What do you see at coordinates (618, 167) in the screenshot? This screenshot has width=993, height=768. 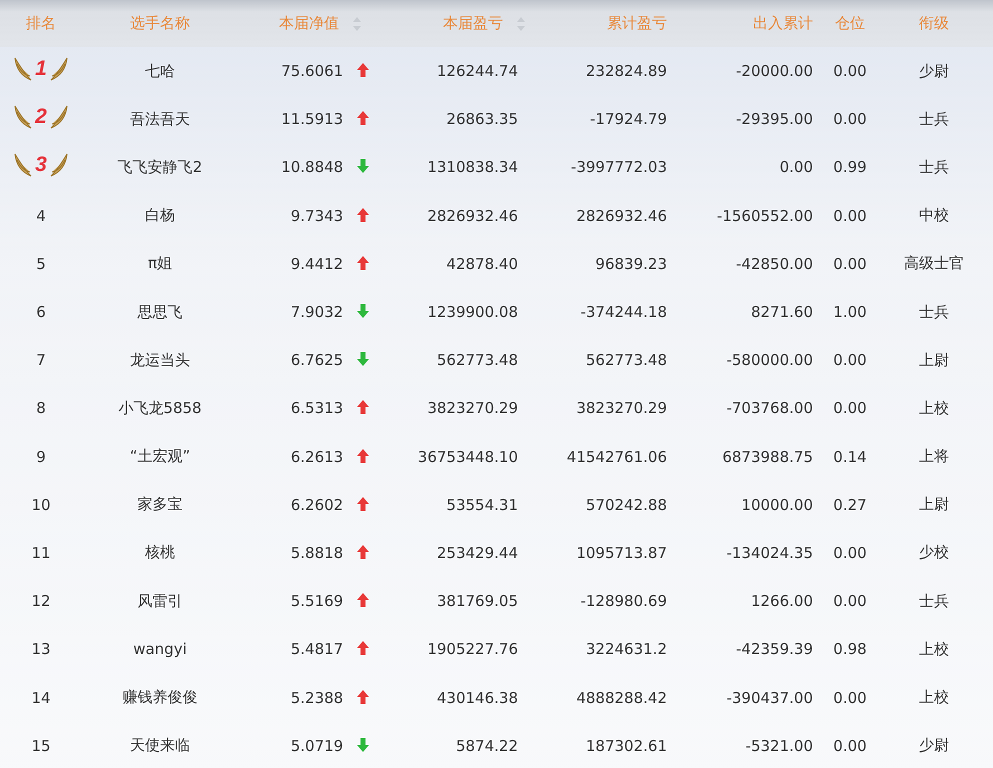 I see `total-profit-value: -3997772.03` at bounding box center [618, 167].